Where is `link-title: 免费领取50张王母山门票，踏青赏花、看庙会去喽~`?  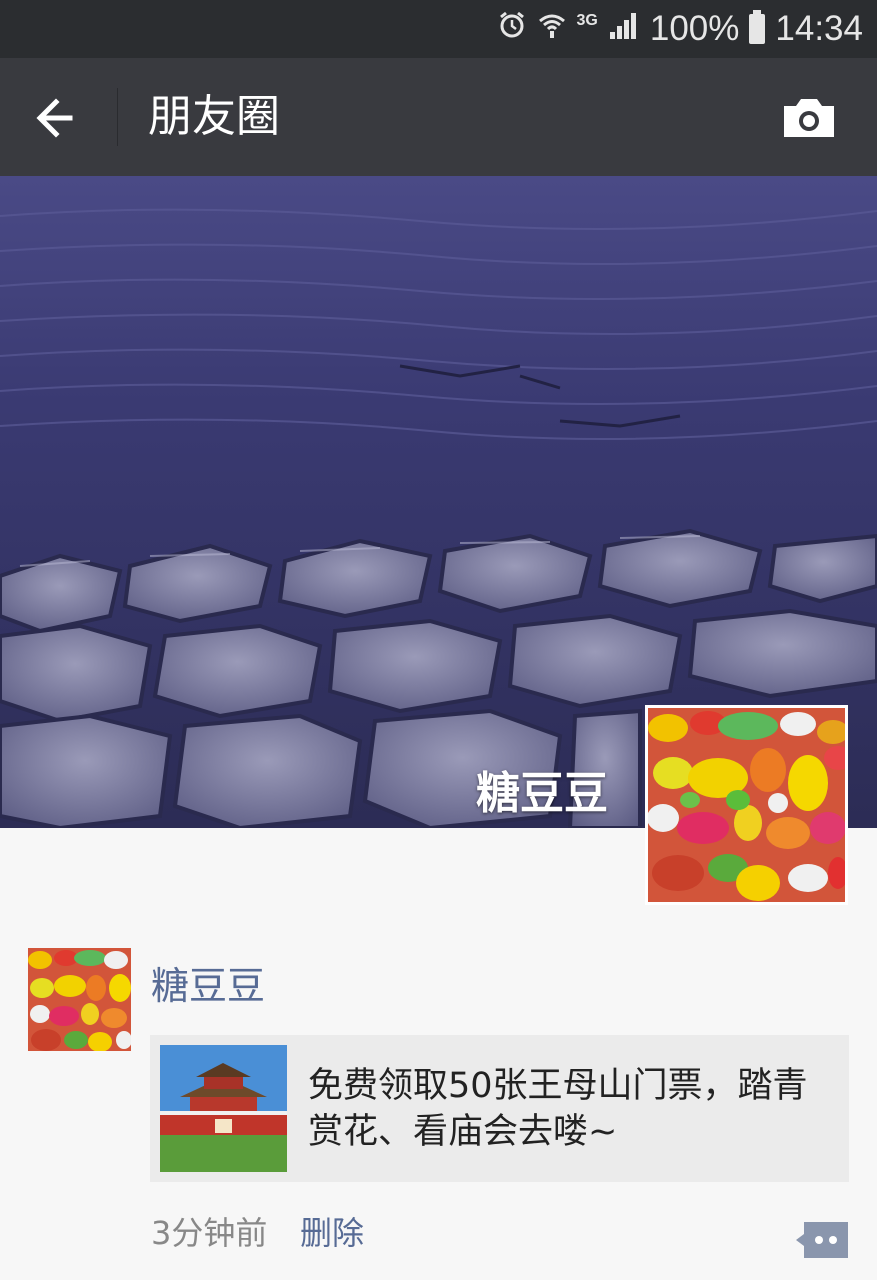 link-title: 免费领取50张王母山门票，踏青赏花、看庙会去喽~ is located at coordinates (558, 1109).